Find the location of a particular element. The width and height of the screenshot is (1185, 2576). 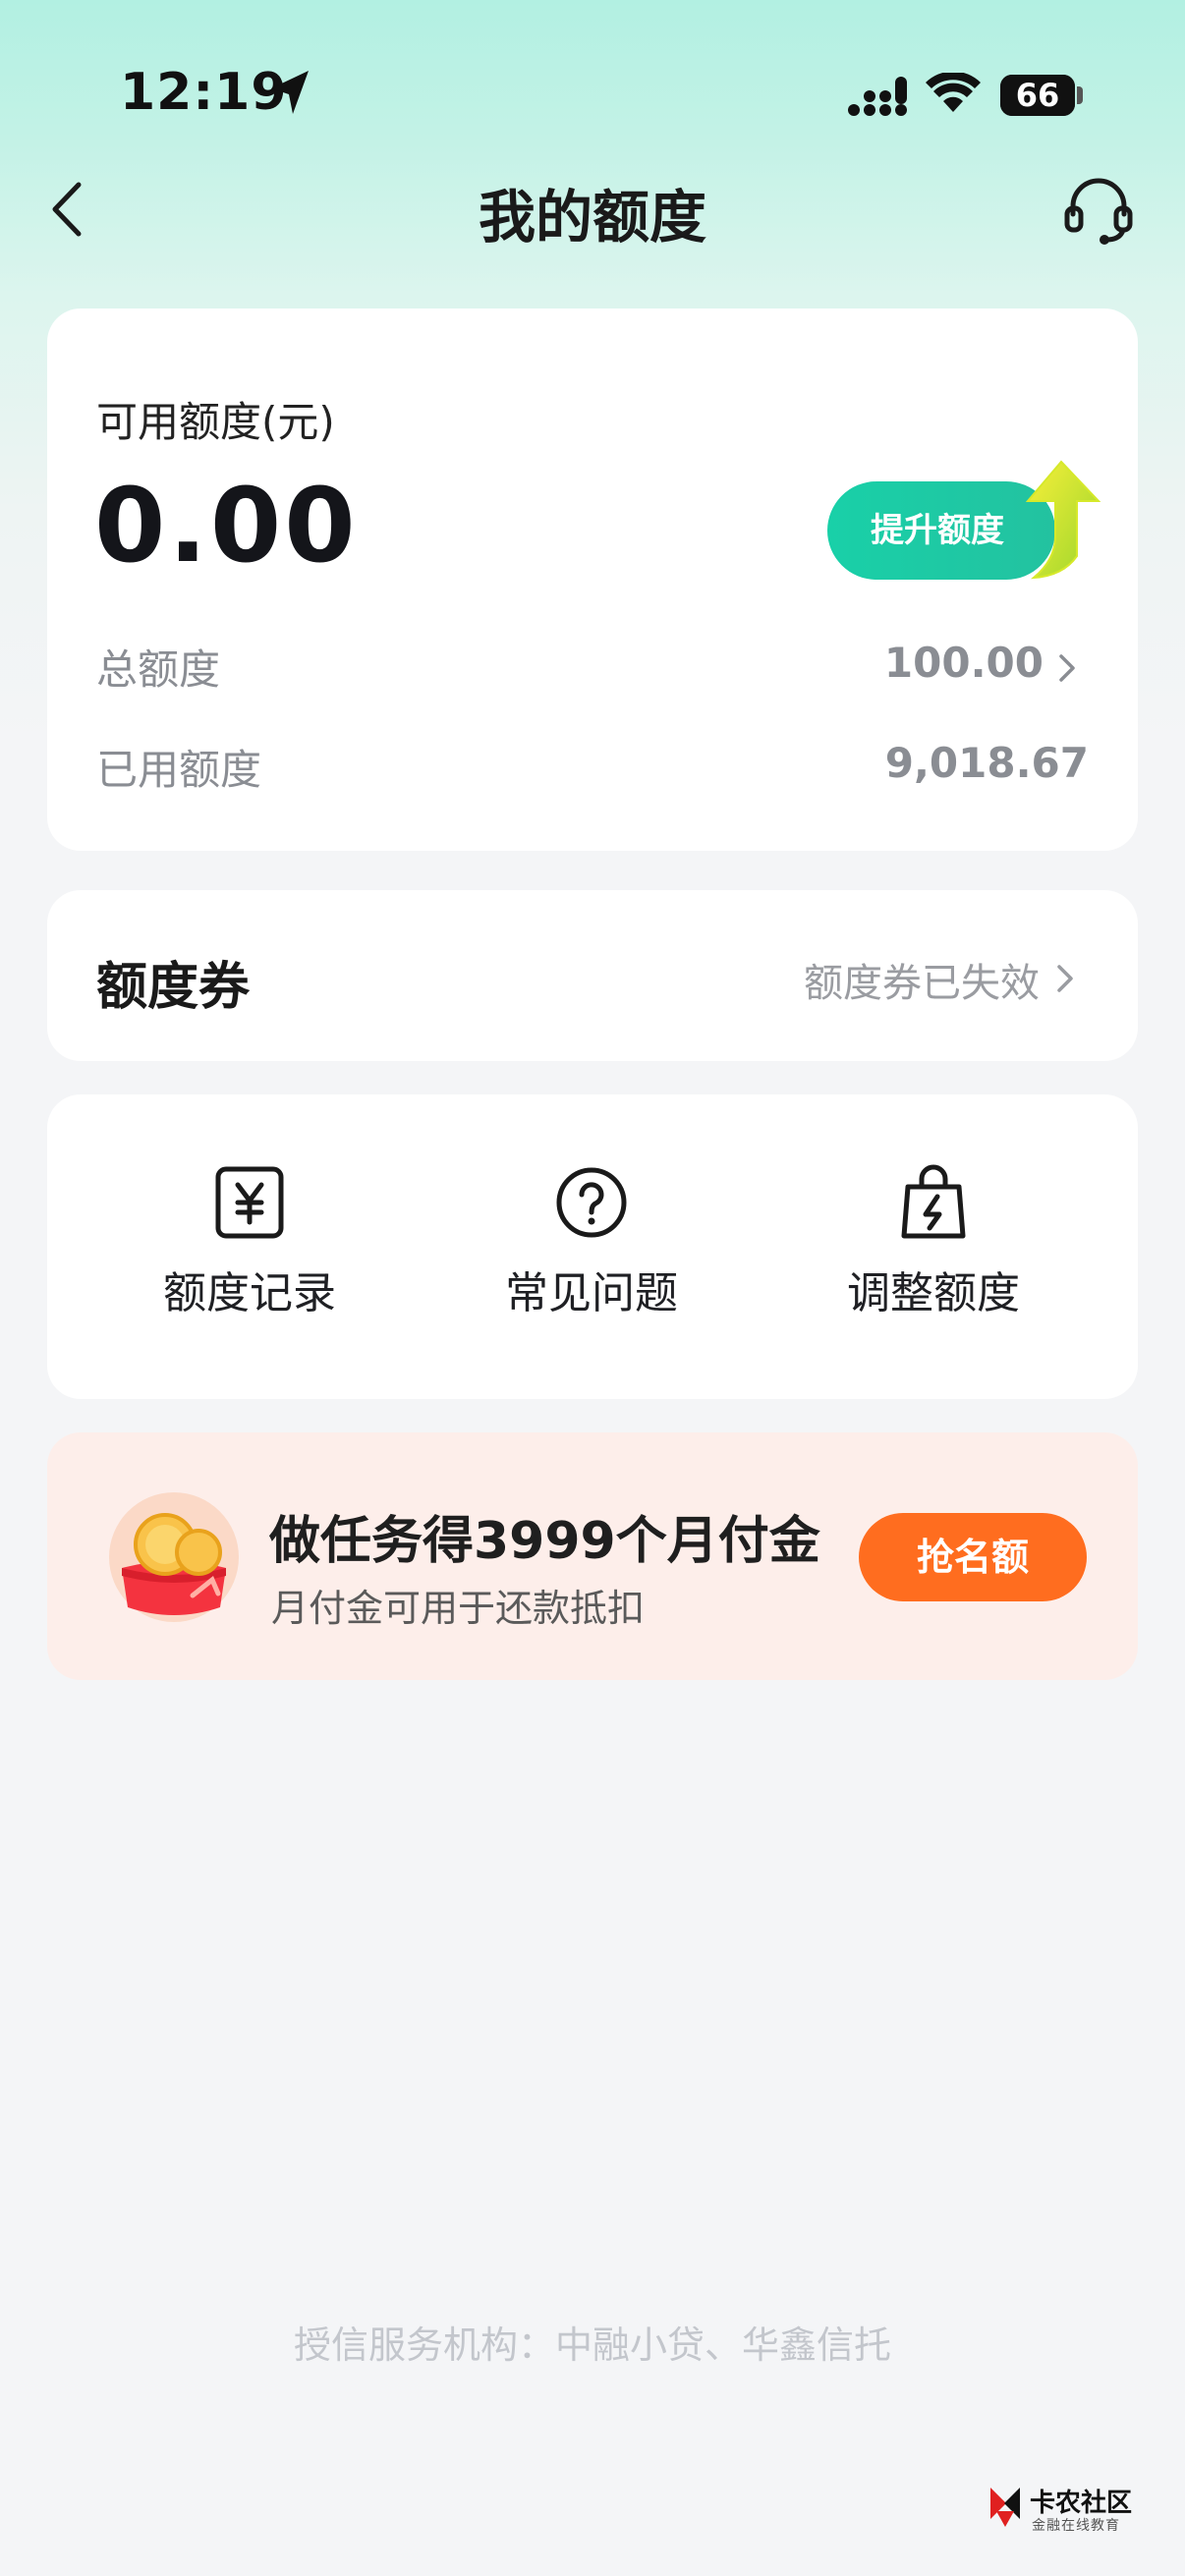

used-quota-label: 已用额度 is located at coordinates (179, 770).